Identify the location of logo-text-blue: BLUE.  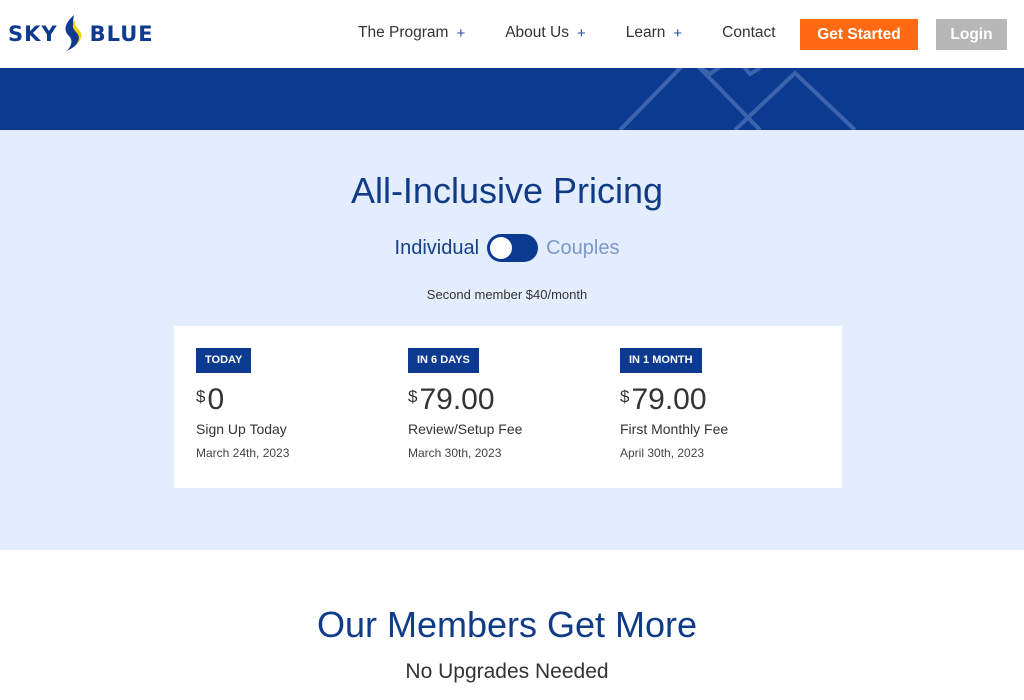
(121, 34).